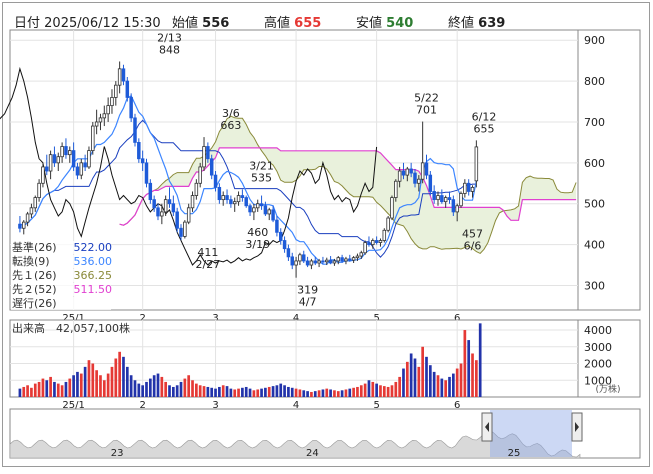  Describe the element at coordinates (27, 23) in the screenshot. I see `date-label: 日付` at that location.